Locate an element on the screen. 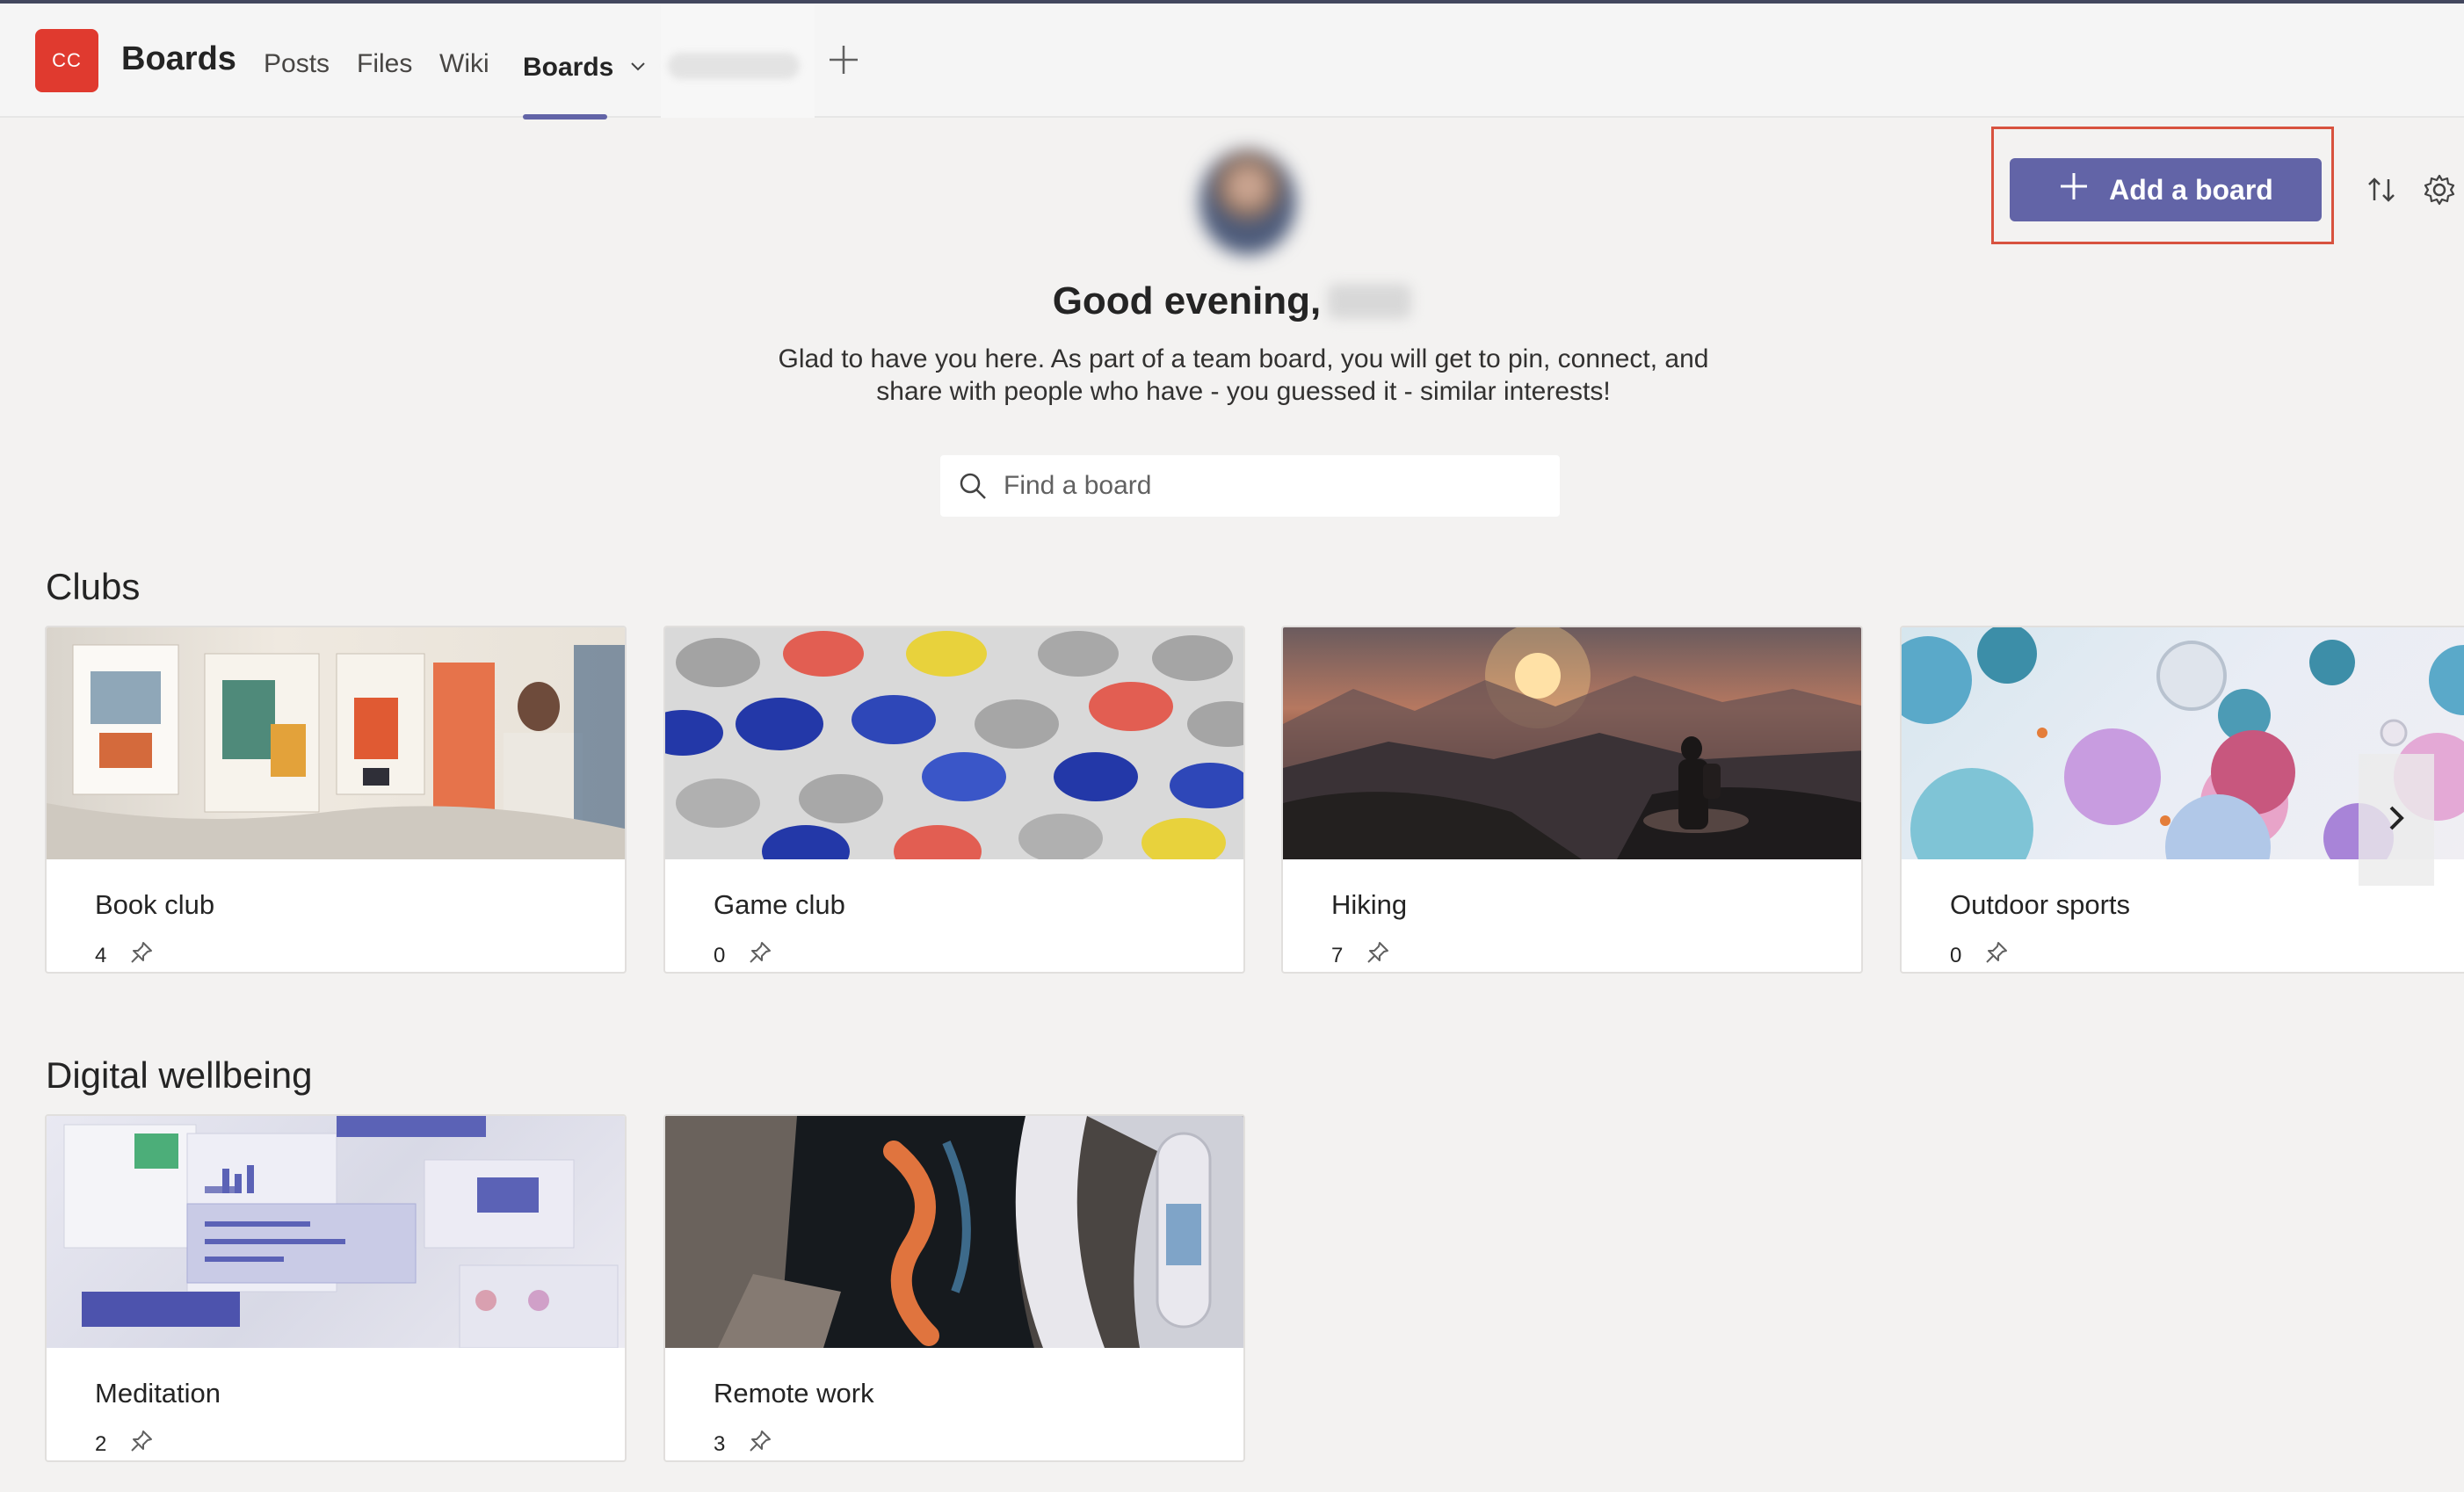 Image resolution: width=2464 pixels, height=1492 pixels. board-name: Book club is located at coordinates (155, 904).